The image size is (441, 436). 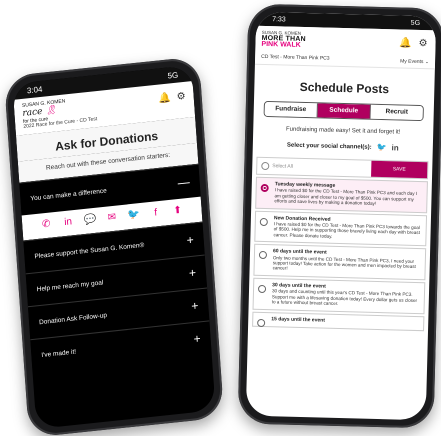 I want to click on chevron-down-icon: ⌄, so click(x=427, y=62).